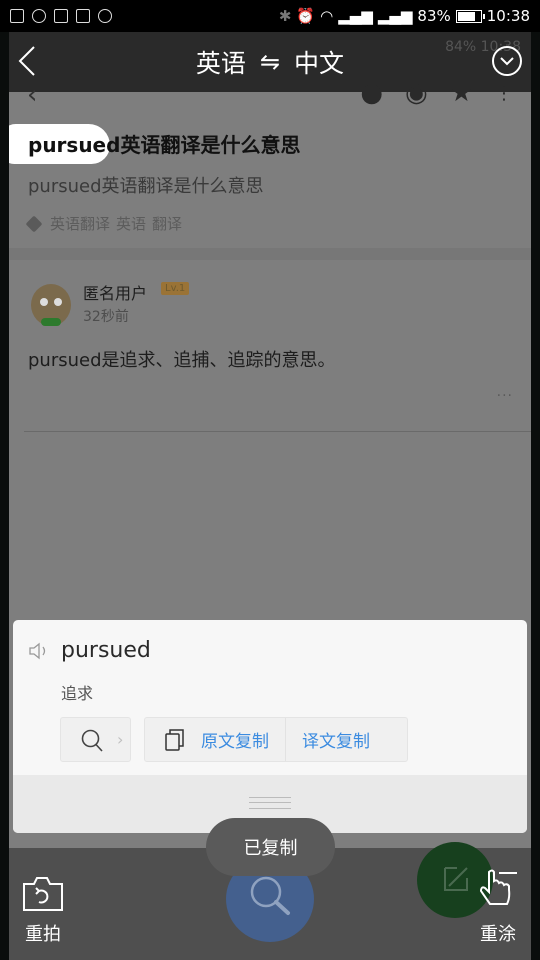  What do you see at coordinates (498, 934) in the screenshot?
I see `repaint-label: 重涂` at bounding box center [498, 934].